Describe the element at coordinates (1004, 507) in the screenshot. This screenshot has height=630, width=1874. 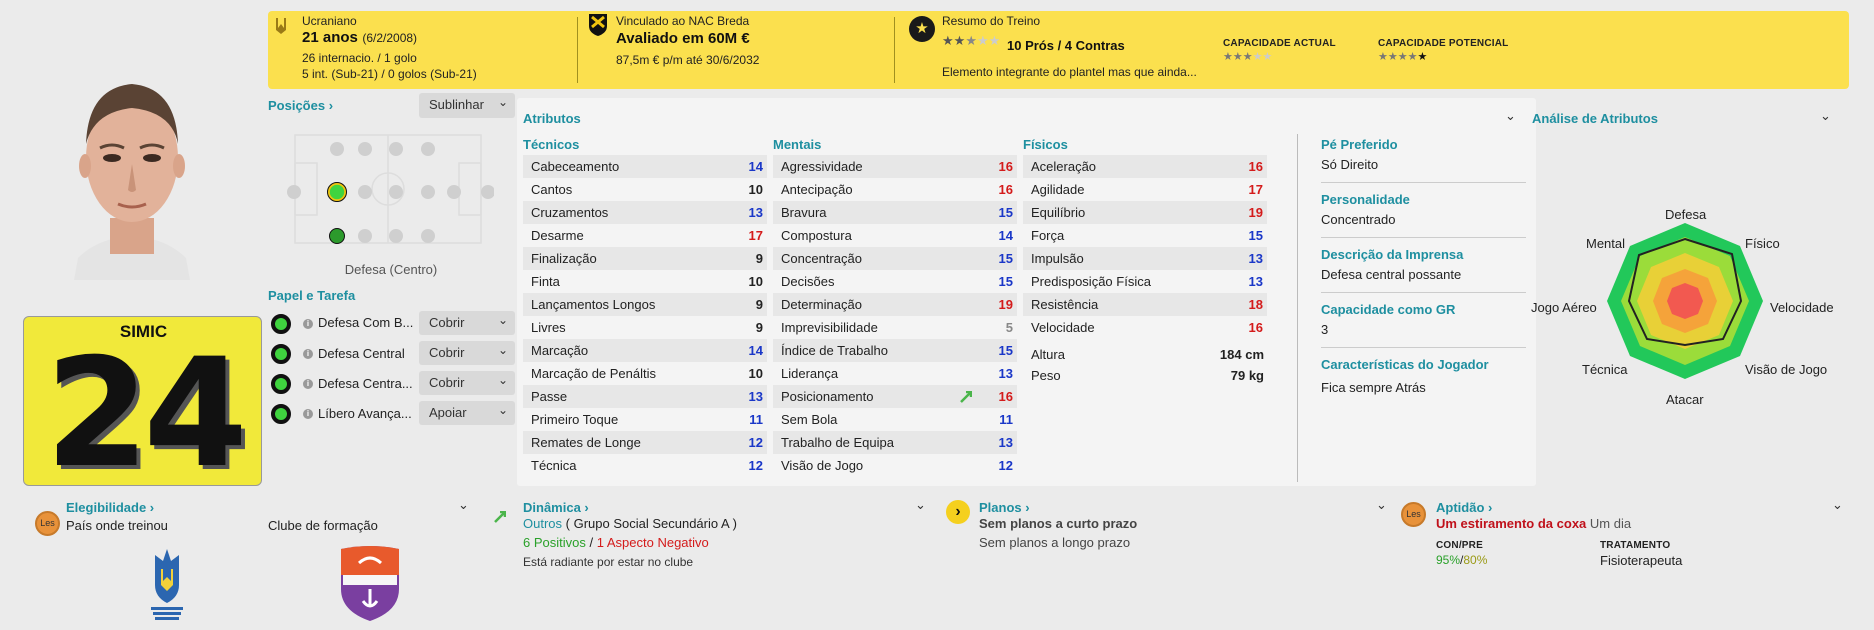
I see `plans-link: Planos ›` at that location.